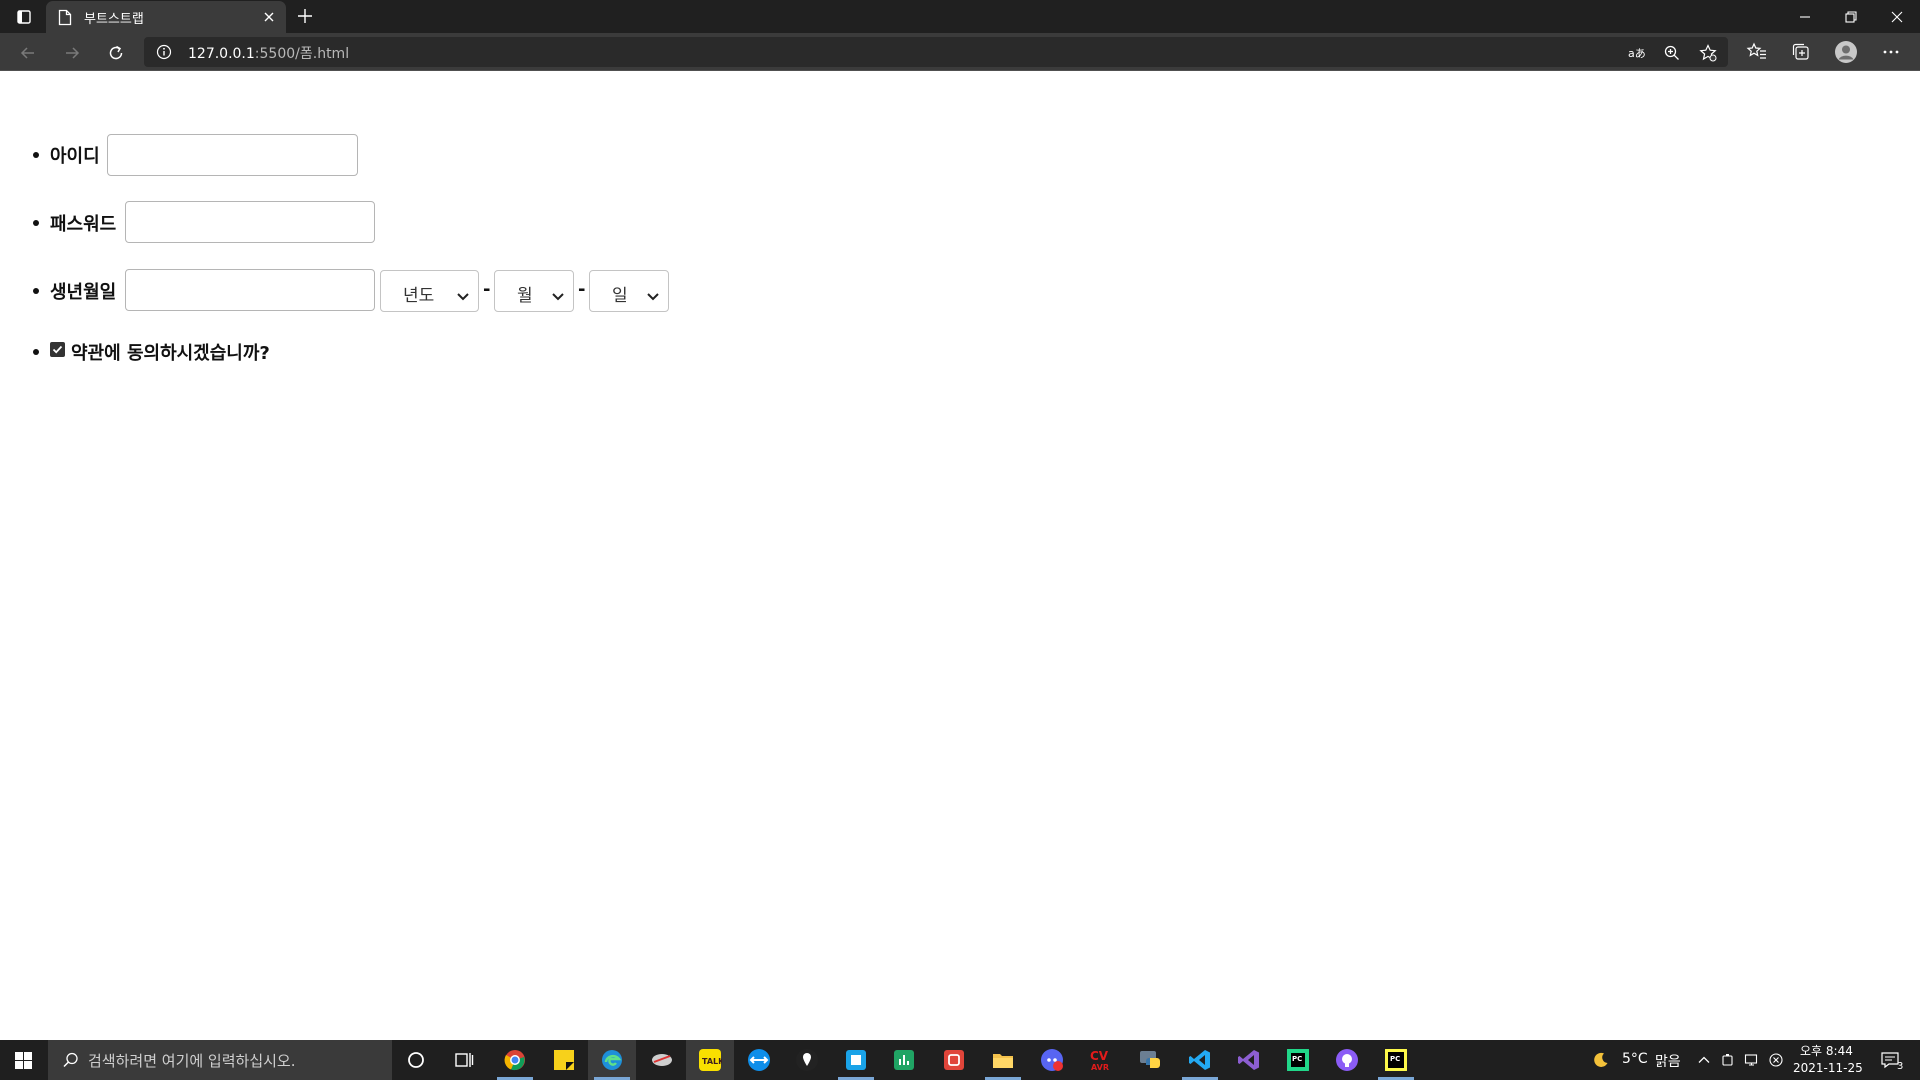 The width and height of the screenshot is (1920, 1080). I want to click on address-toolbar: 127.0.0.1:5500/폼.html aあ, so click(960, 52).